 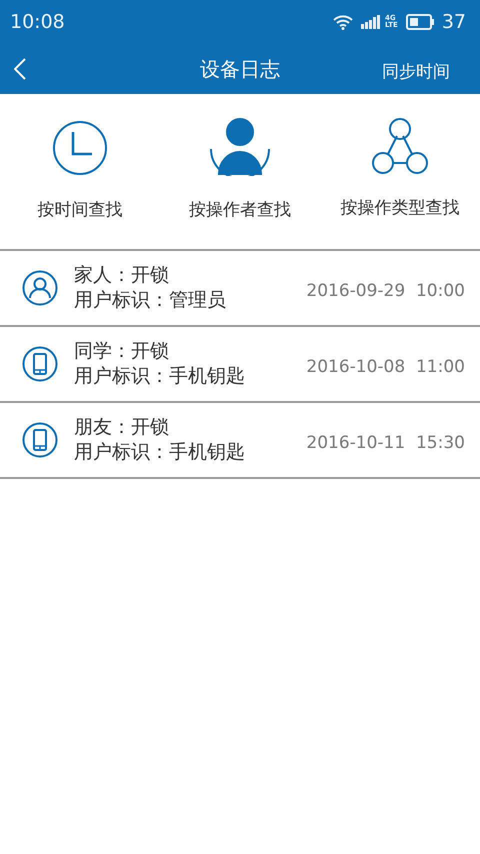 What do you see at coordinates (240, 69) in the screenshot?
I see `page-title: 设备日志` at bounding box center [240, 69].